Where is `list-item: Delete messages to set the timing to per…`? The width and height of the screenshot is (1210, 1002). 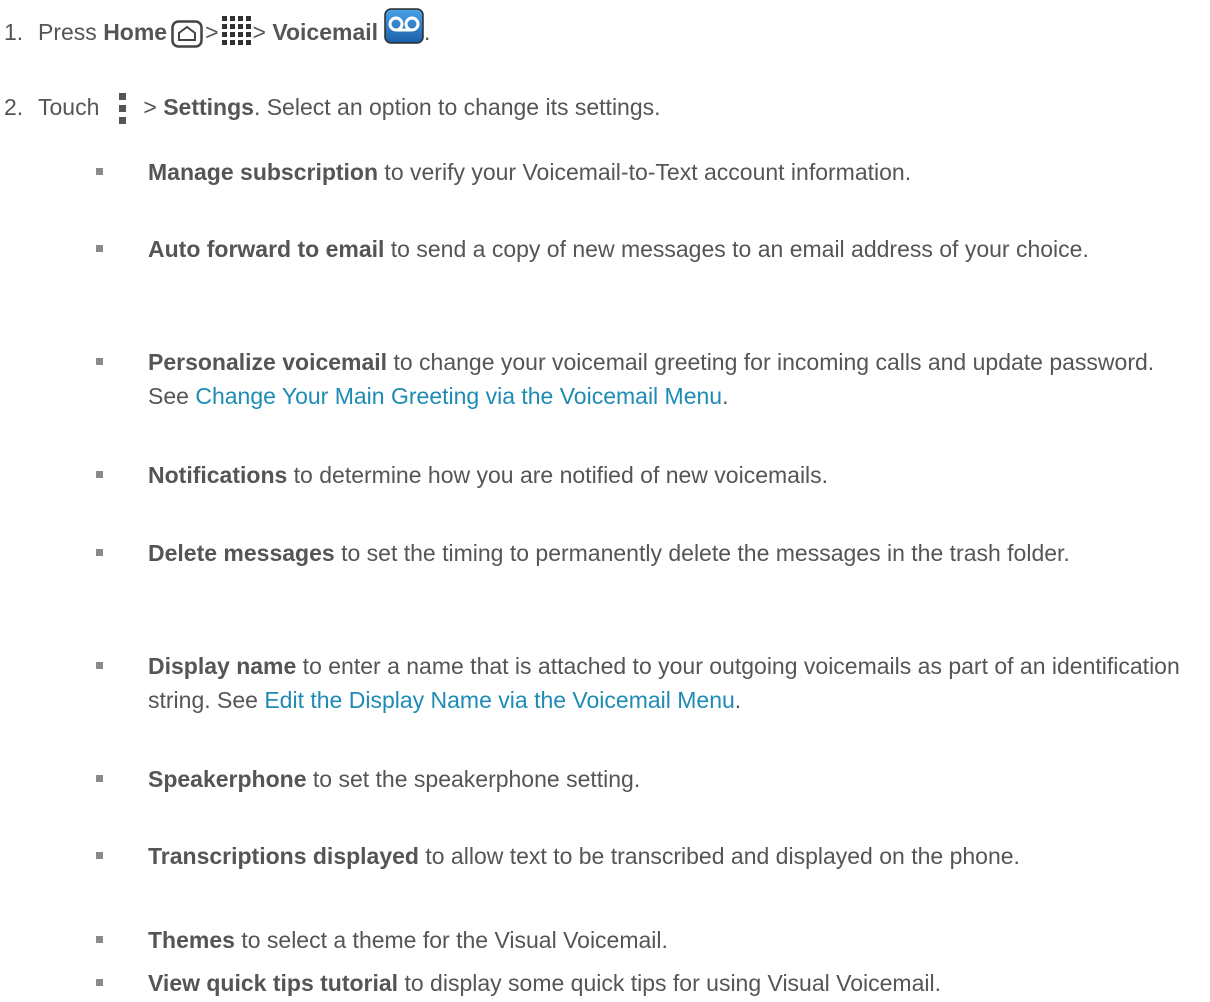
list-item: Delete messages to set the timing to per… is located at coordinates (647, 553).